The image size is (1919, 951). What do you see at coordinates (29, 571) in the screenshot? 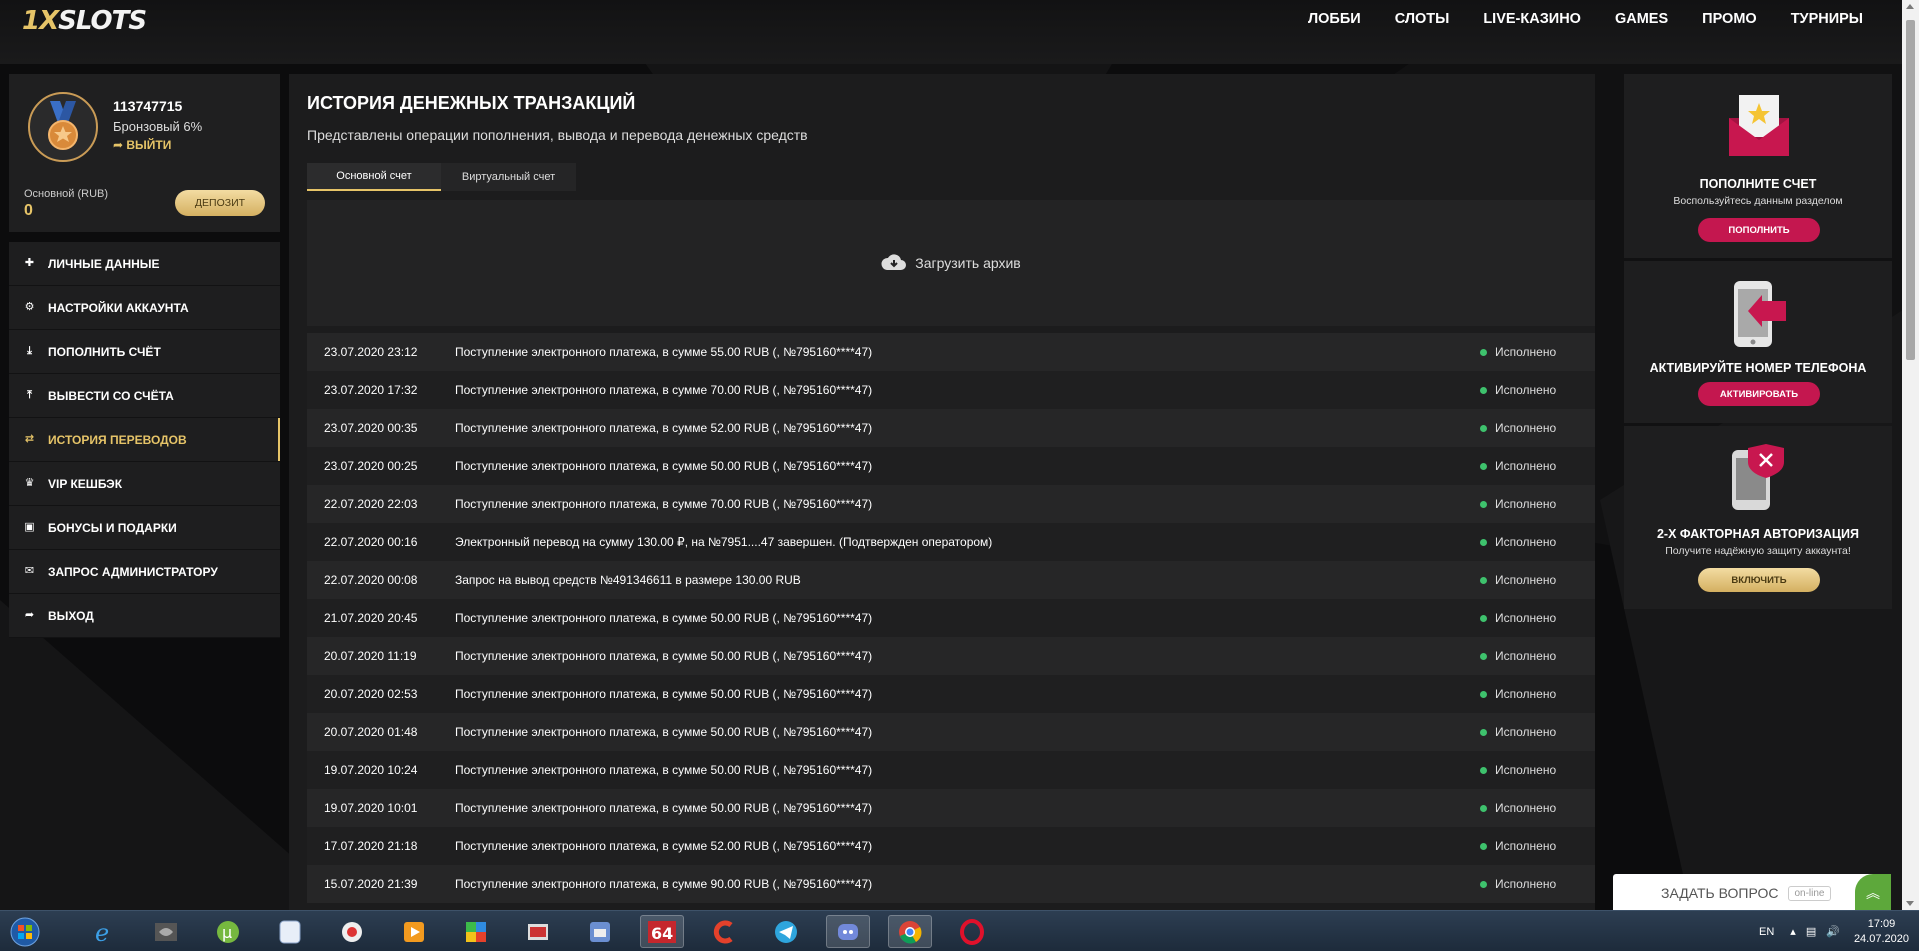
I see `envelope-icon: ✉` at bounding box center [29, 571].